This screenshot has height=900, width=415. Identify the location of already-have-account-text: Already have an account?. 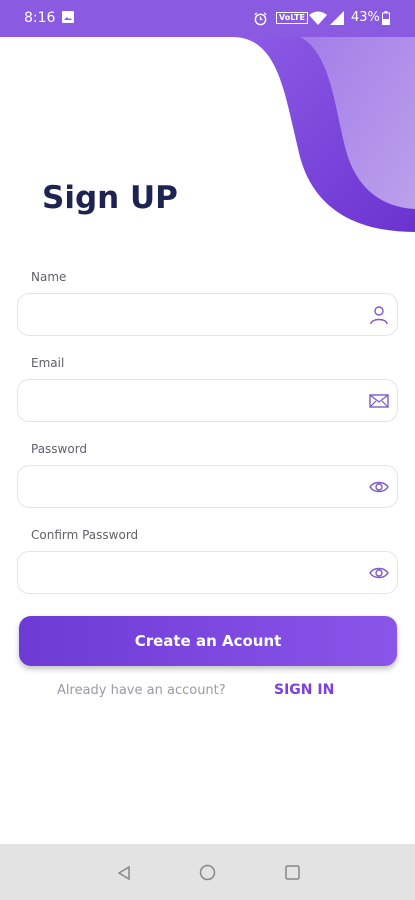
(141, 690).